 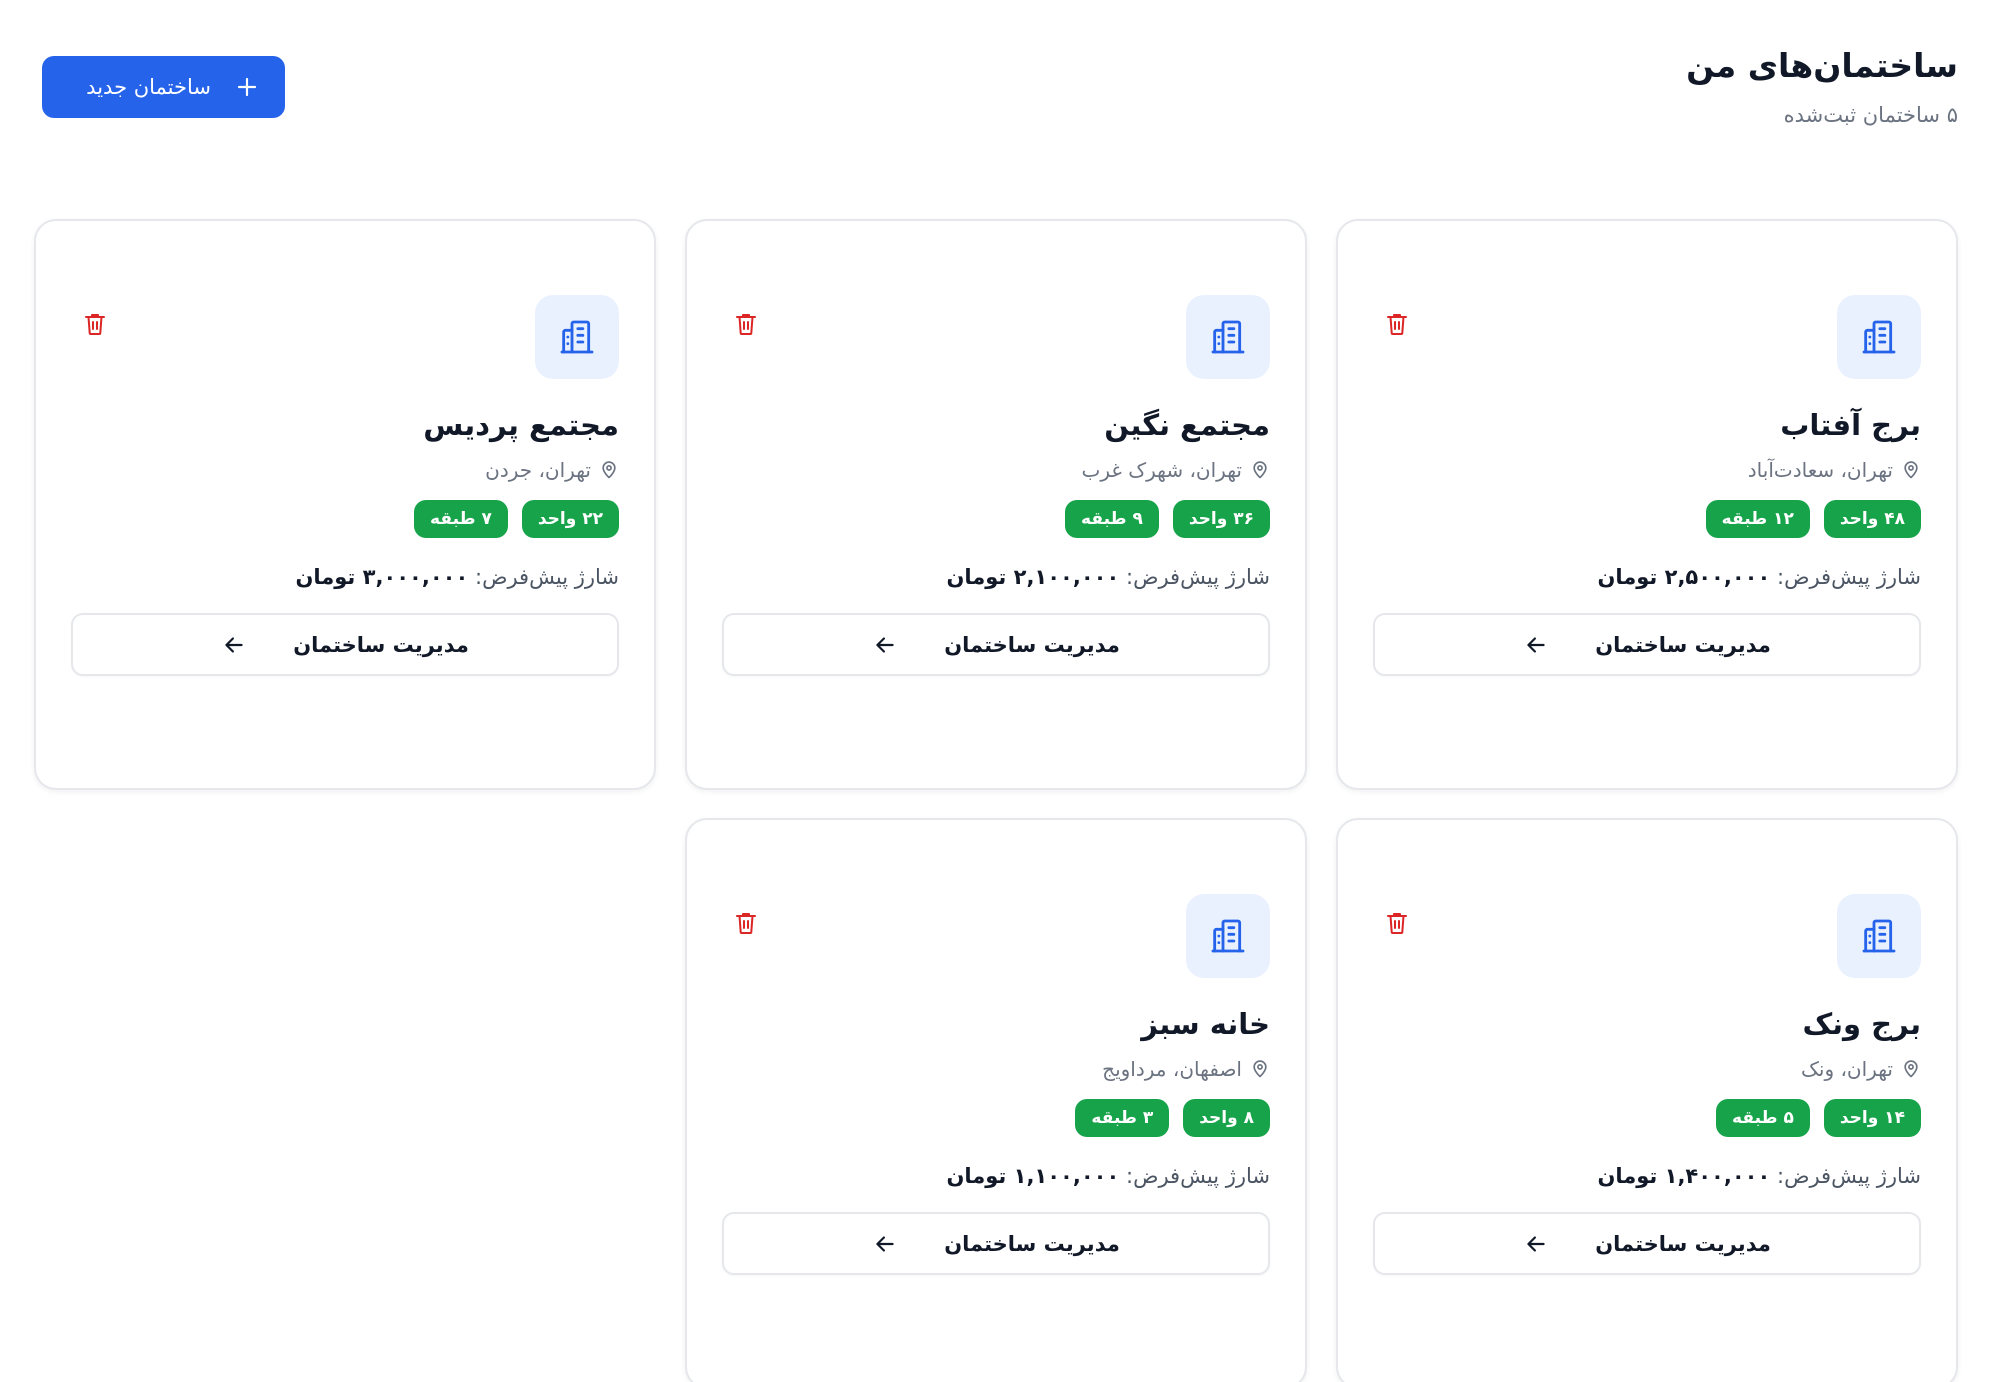 I want to click on building-location: اصفهان، مرداویج, so click(x=996, y=1069).